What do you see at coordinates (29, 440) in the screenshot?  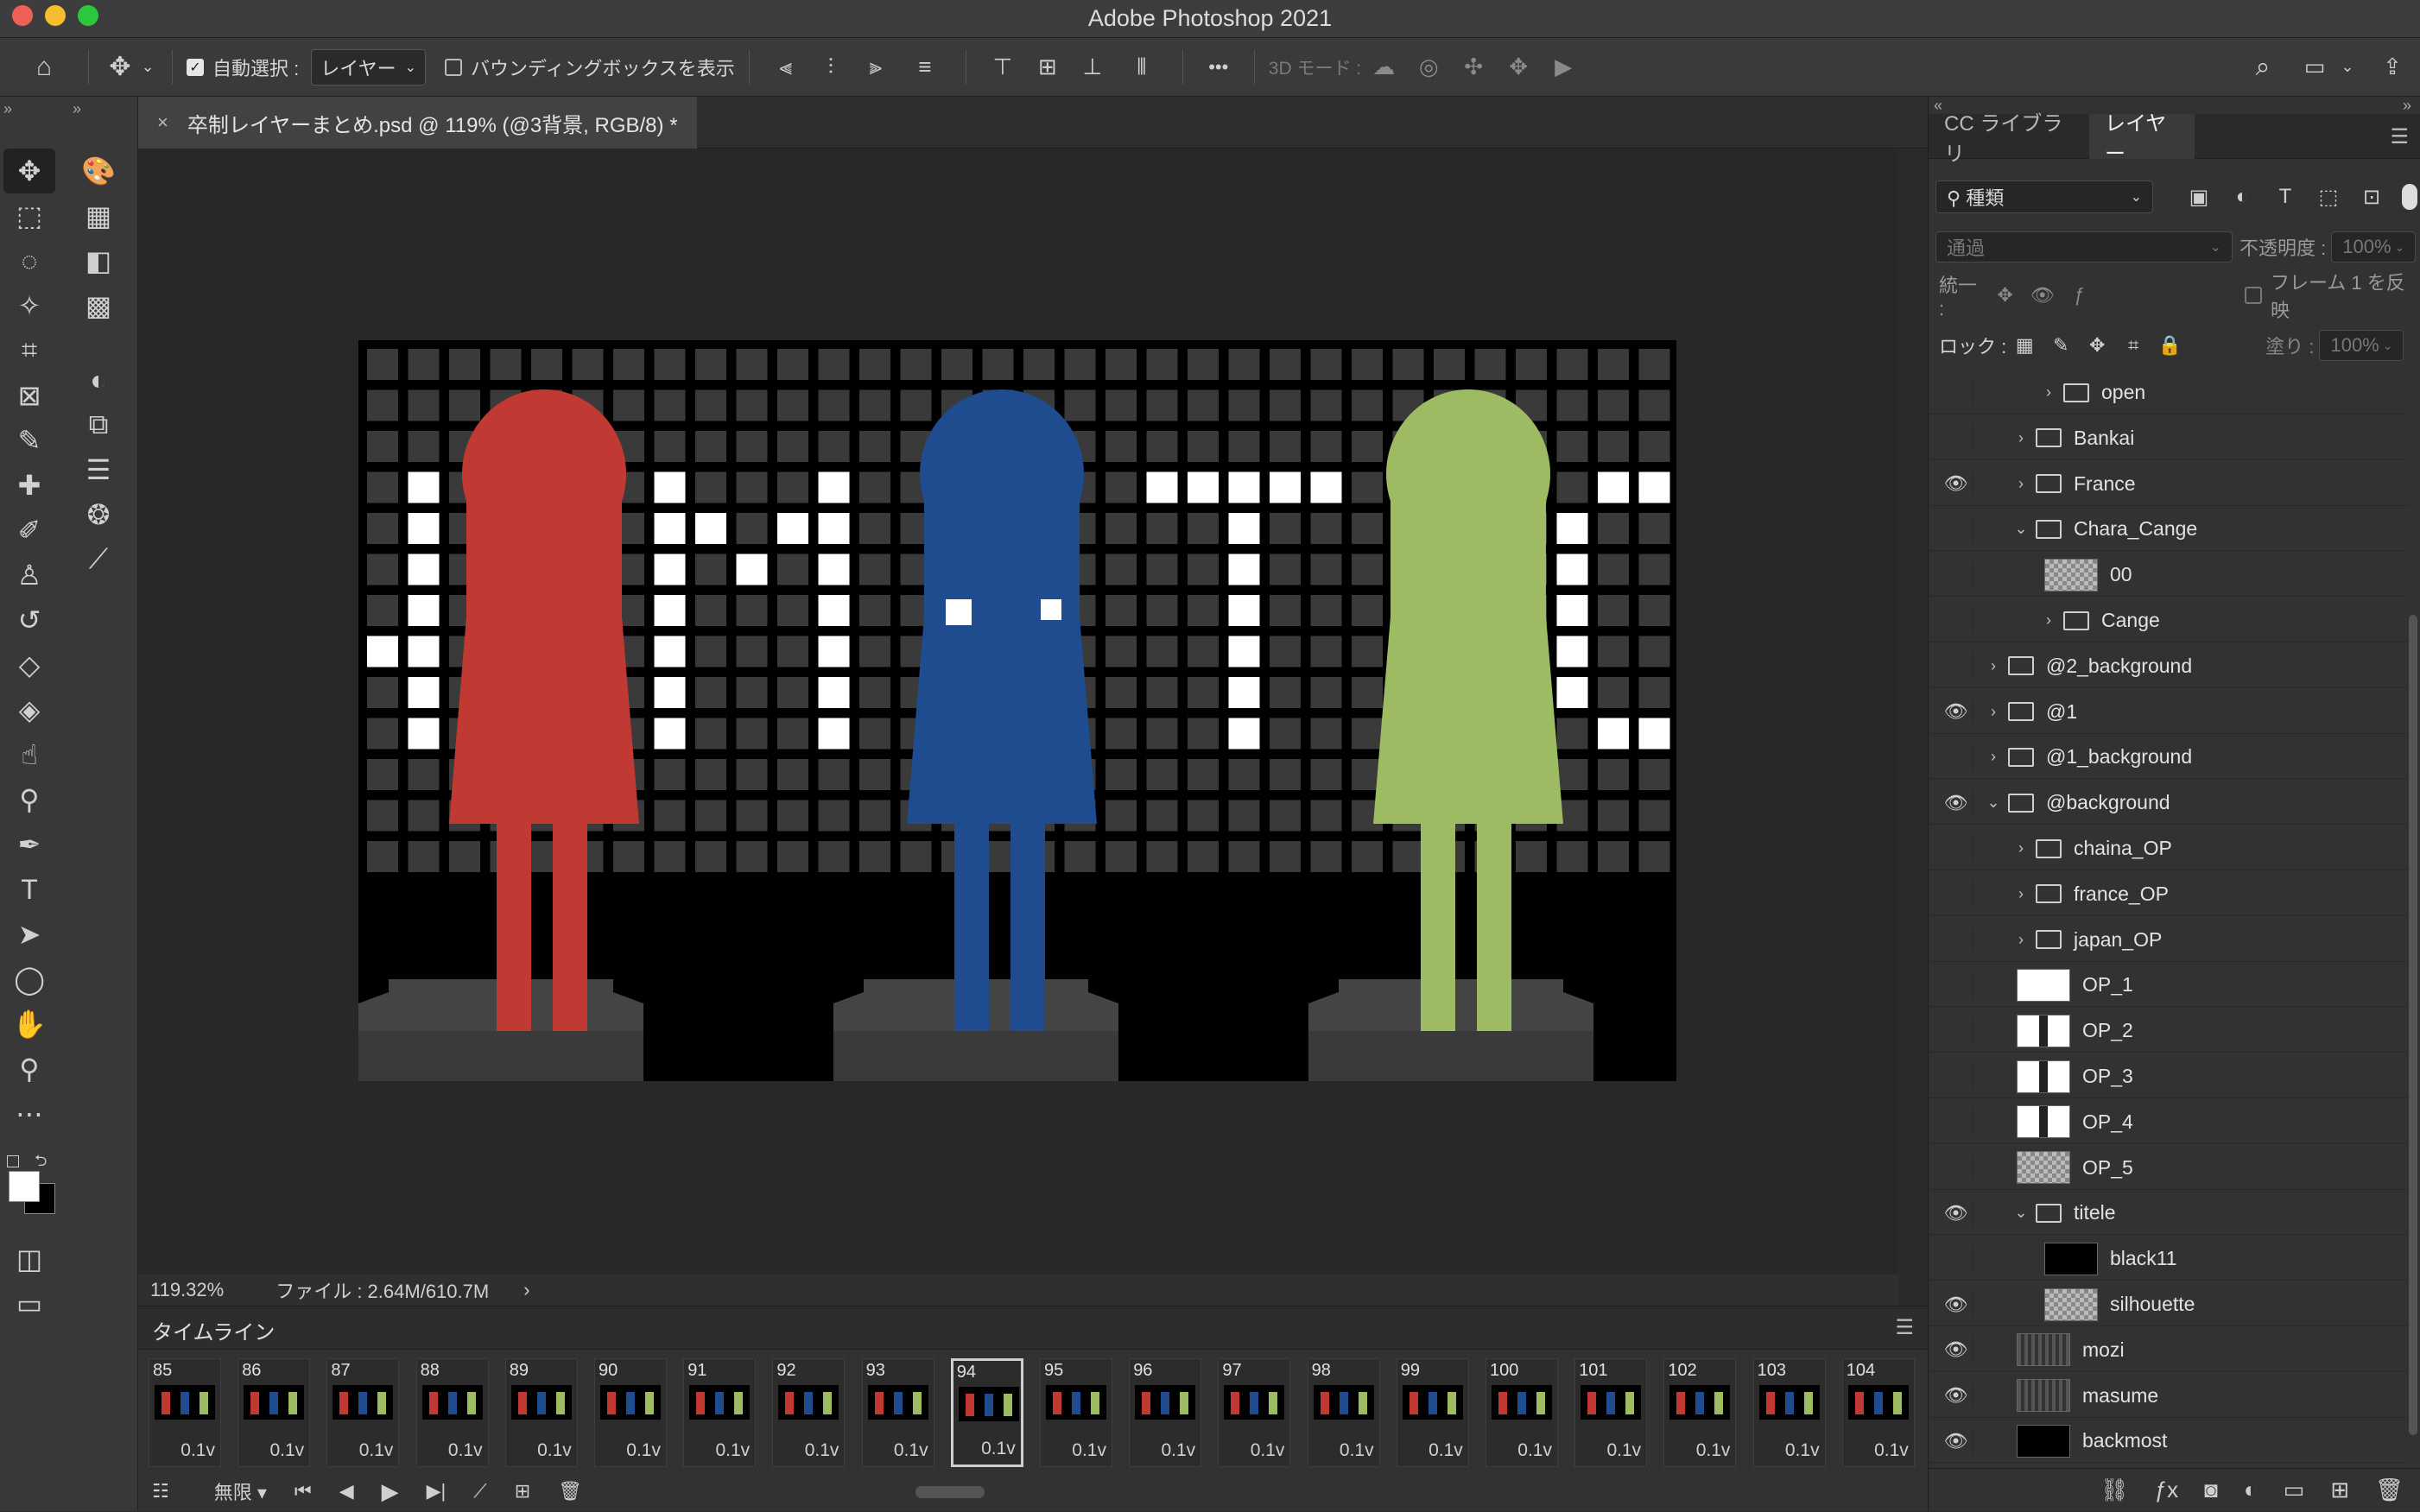 I see `eyedropper-icon: ✎` at bounding box center [29, 440].